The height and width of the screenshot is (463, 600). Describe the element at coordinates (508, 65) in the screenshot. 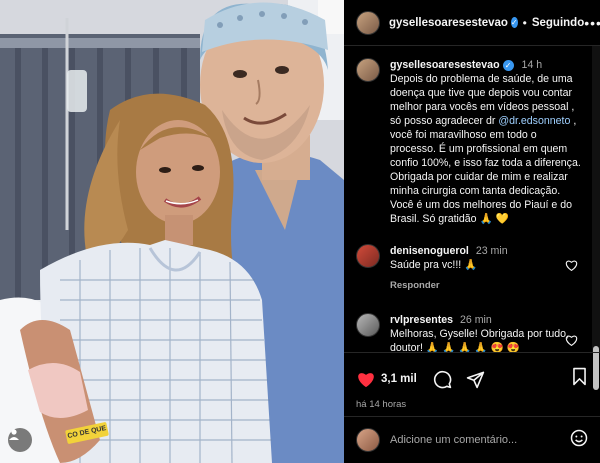

I see `caption-verified-badge-icon: ✓` at that location.